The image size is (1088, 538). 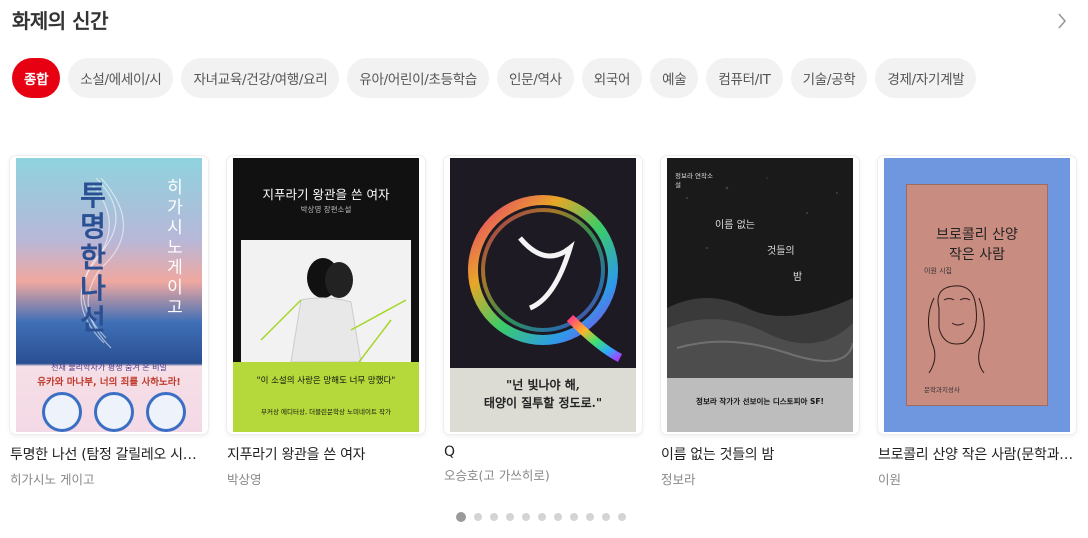 What do you see at coordinates (175, 248) in the screenshot?
I see `cover-author: 히가시노 게이고` at bounding box center [175, 248].